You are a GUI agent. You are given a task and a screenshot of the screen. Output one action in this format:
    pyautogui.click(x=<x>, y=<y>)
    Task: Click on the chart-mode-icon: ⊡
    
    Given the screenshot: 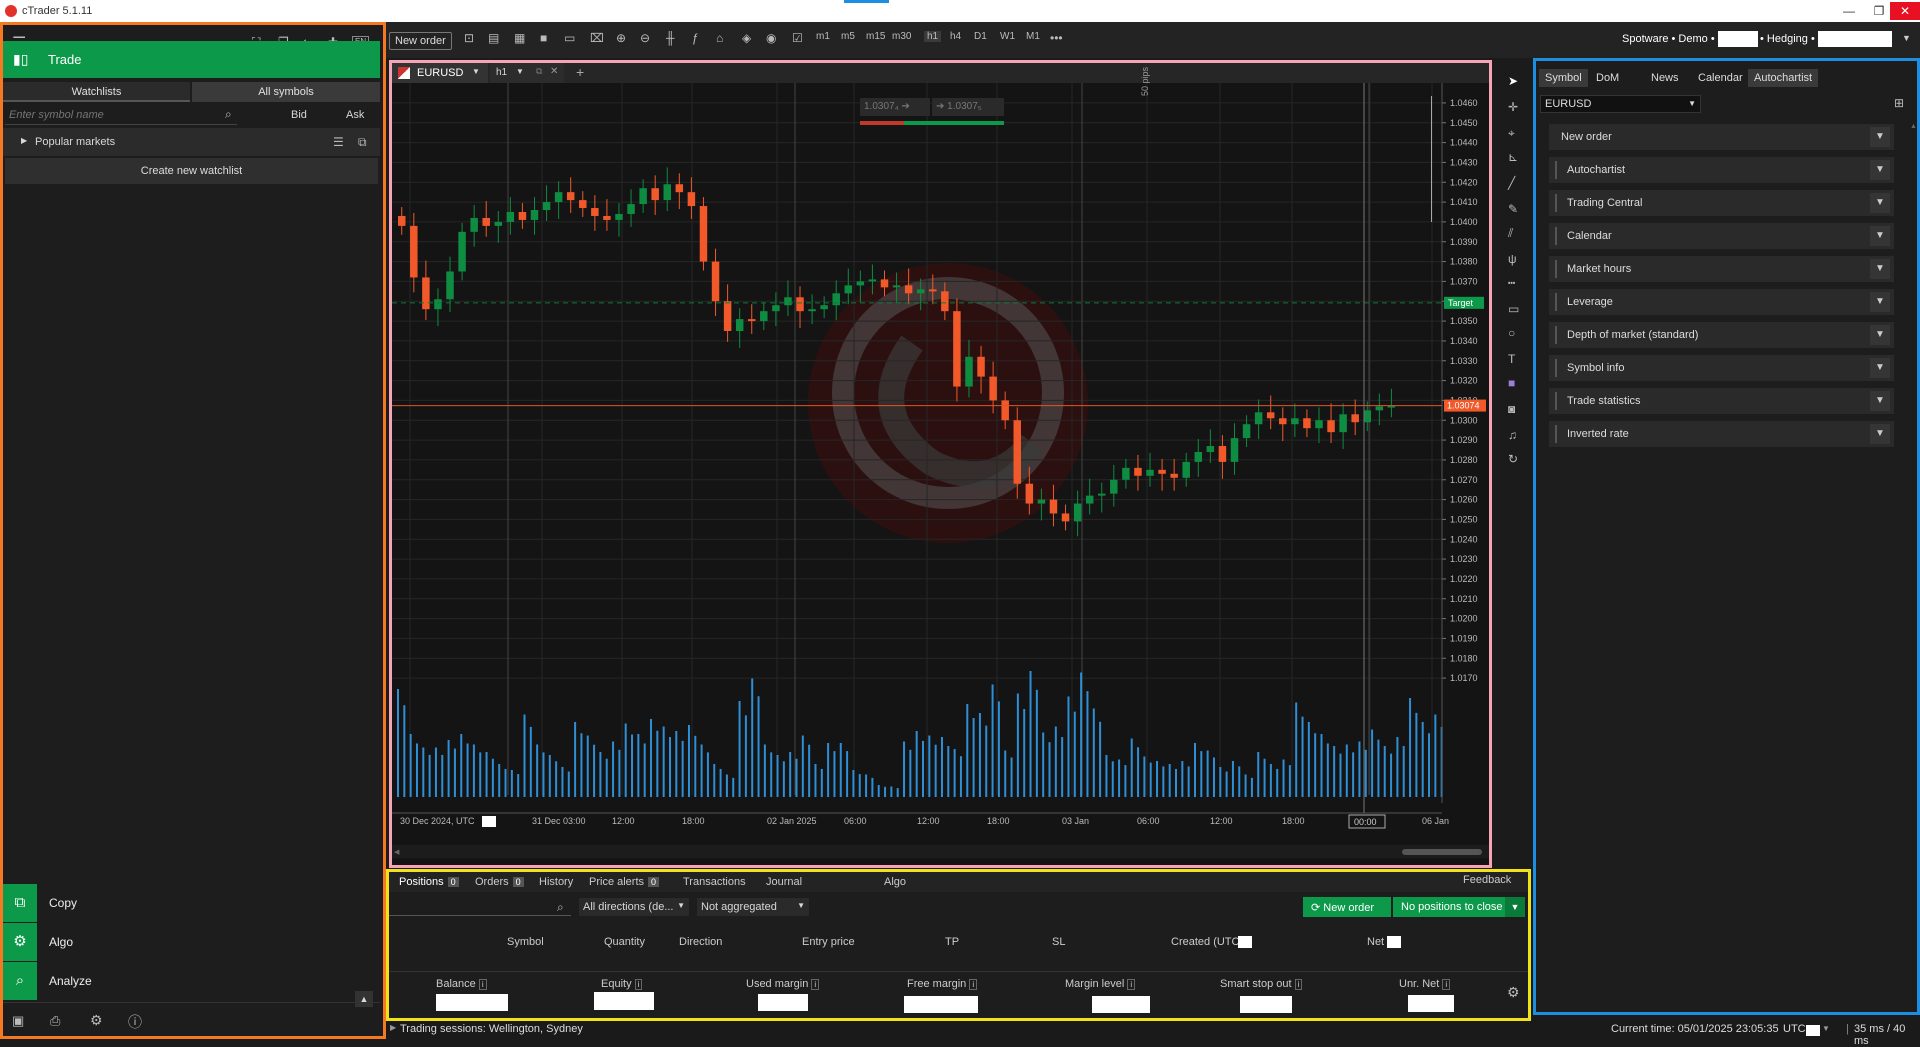 What is the action you would take?
    pyautogui.click(x=469, y=38)
    